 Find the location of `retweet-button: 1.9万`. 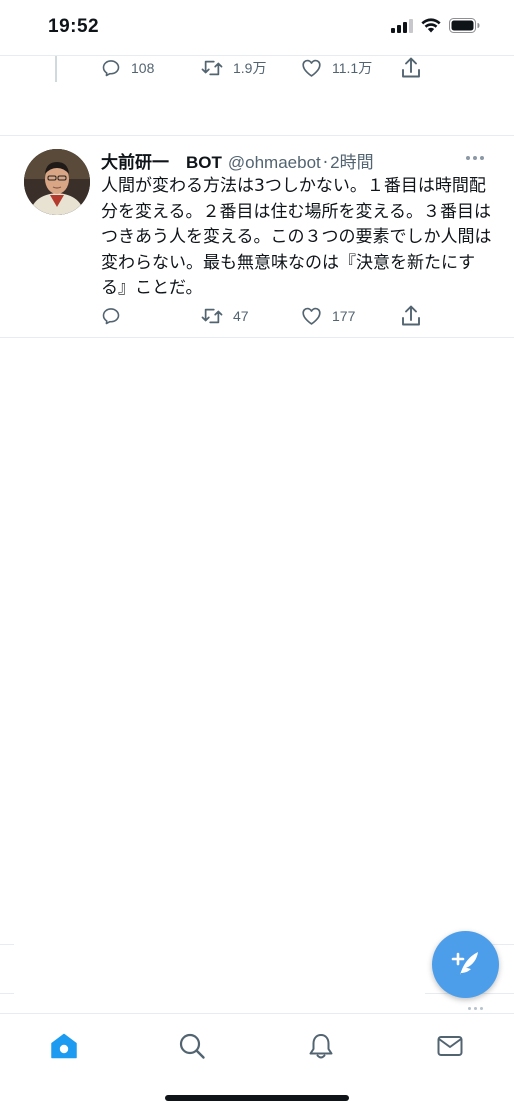

retweet-button: 1.9万 is located at coordinates (251, 68).